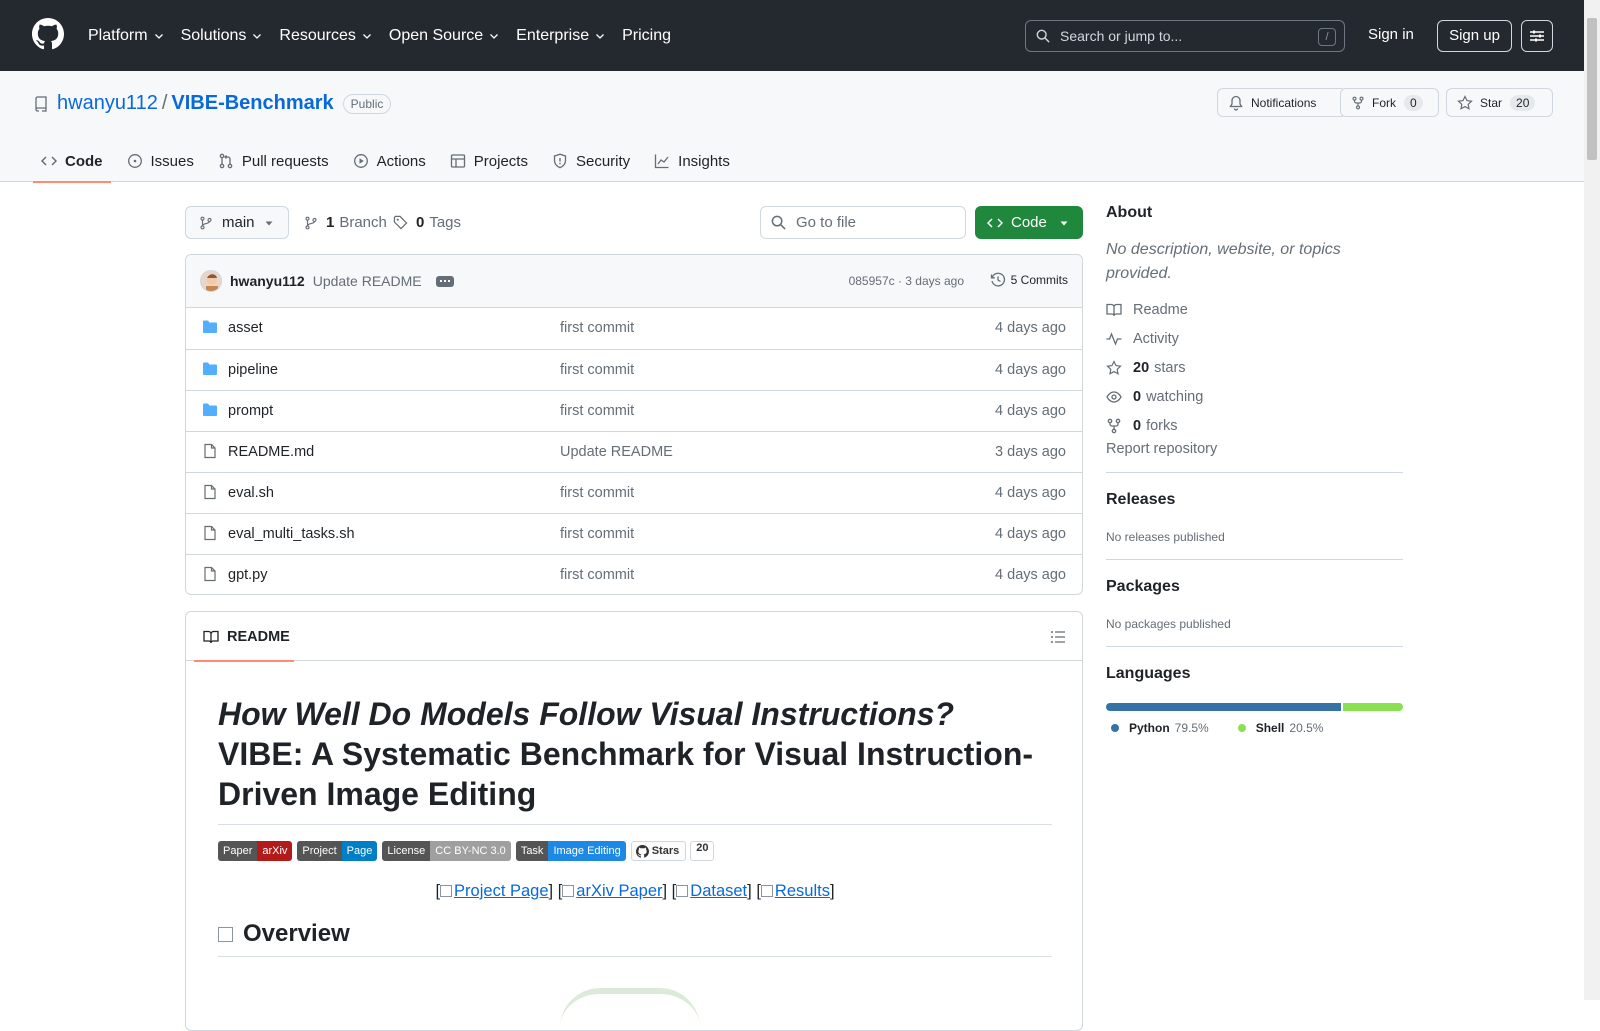  Describe the element at coordinates (1306, 728) in the screenshot. I see `language-percent: 20.5%` at that location.